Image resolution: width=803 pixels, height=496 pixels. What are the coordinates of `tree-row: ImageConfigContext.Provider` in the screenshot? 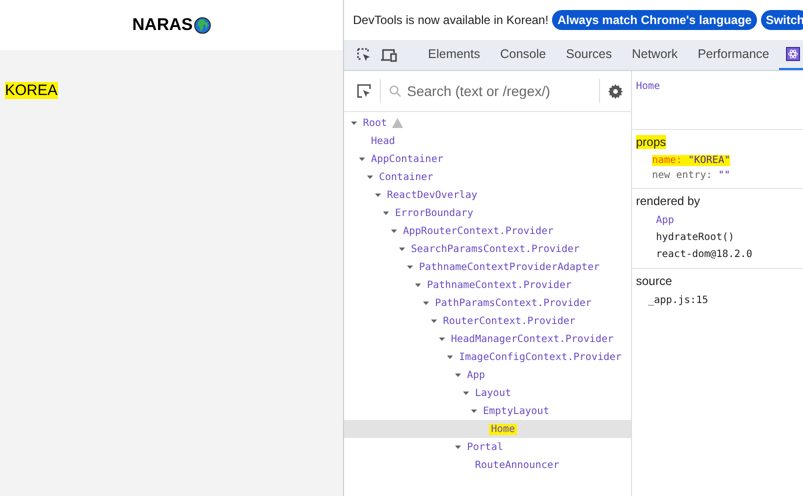 It's located at (487, 357).